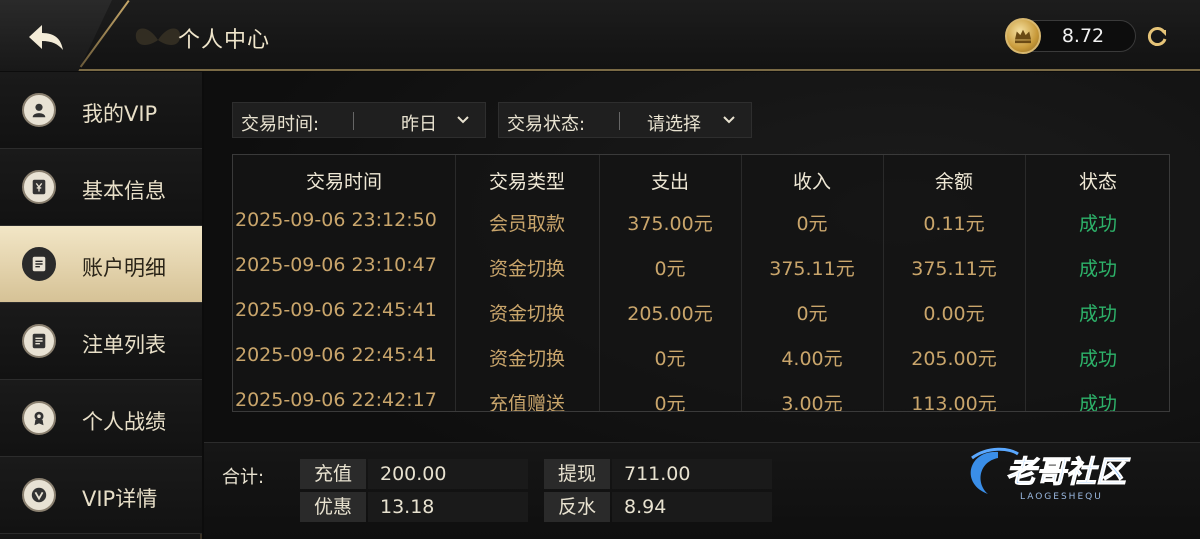 Image resolution: width=1200 pixels, height=539 pixels. What do you see at coordinates (812, 359) in the screenshot?
I see `cell-income: 4.00元` at bounding box center [812, 359].